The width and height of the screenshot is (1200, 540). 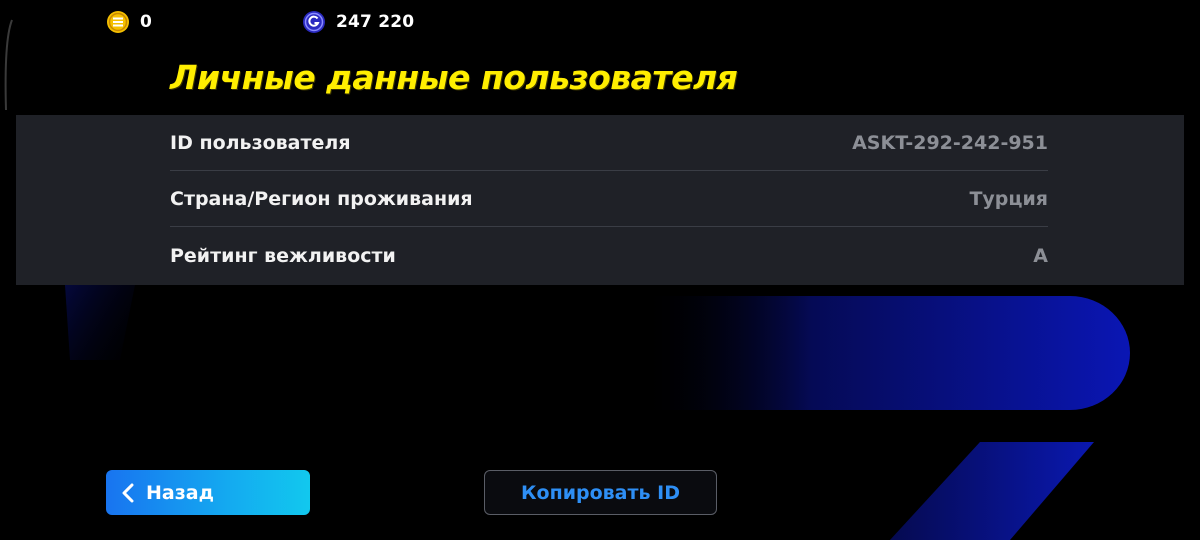 I want to click on coin-icon, so click(x=118, y=22).